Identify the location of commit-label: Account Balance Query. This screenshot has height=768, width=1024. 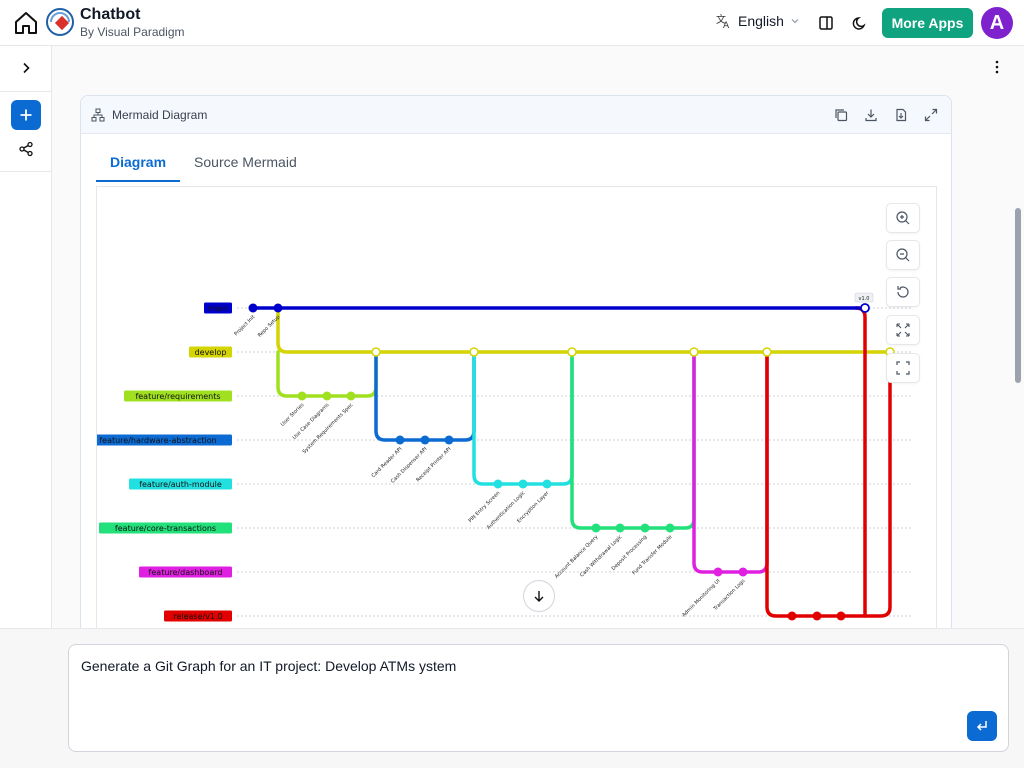
(577, 557).